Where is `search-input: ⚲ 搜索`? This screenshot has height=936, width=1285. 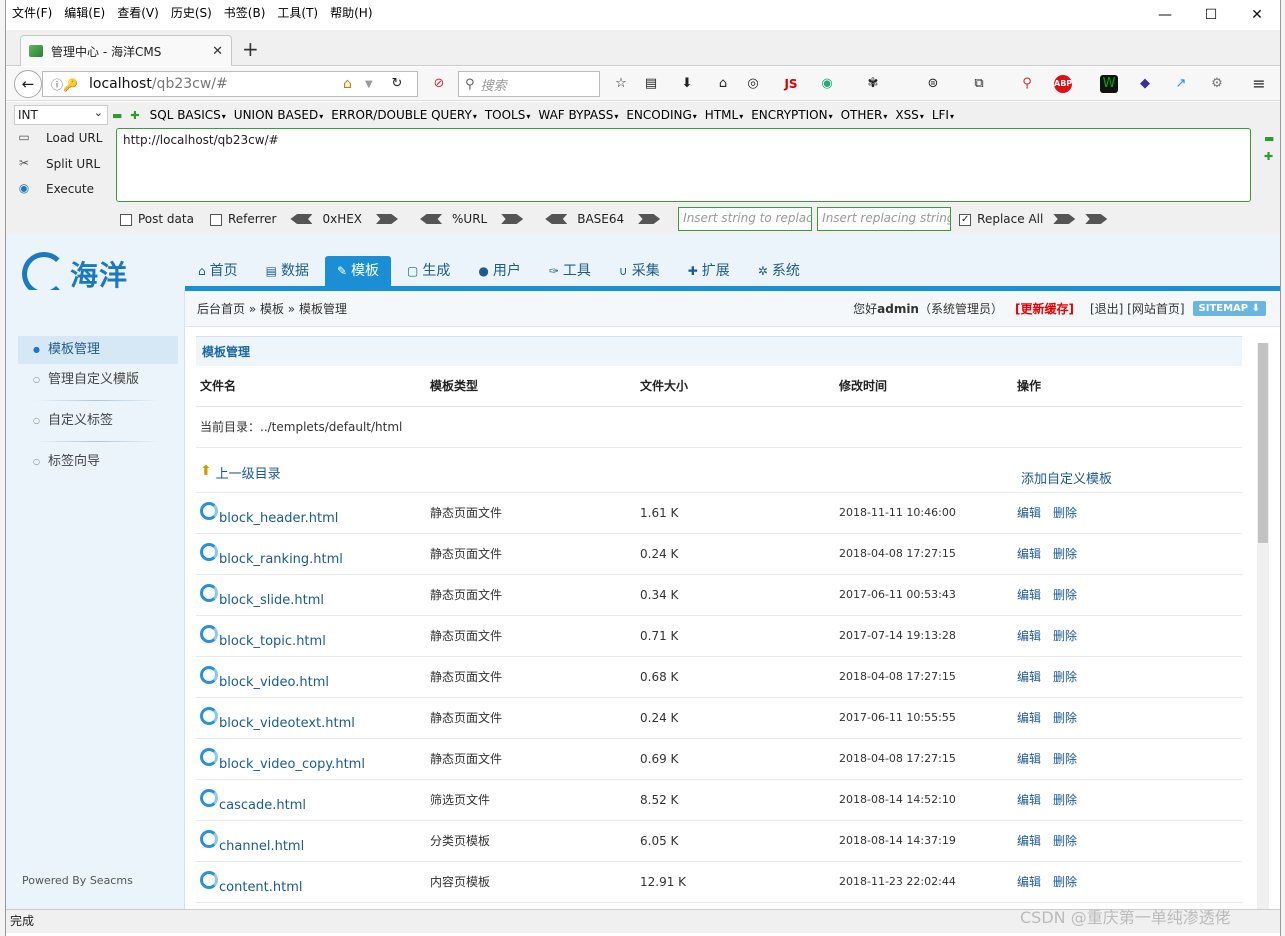 search-input: ⚲ 搜索 is located at coordinates (529, 84).